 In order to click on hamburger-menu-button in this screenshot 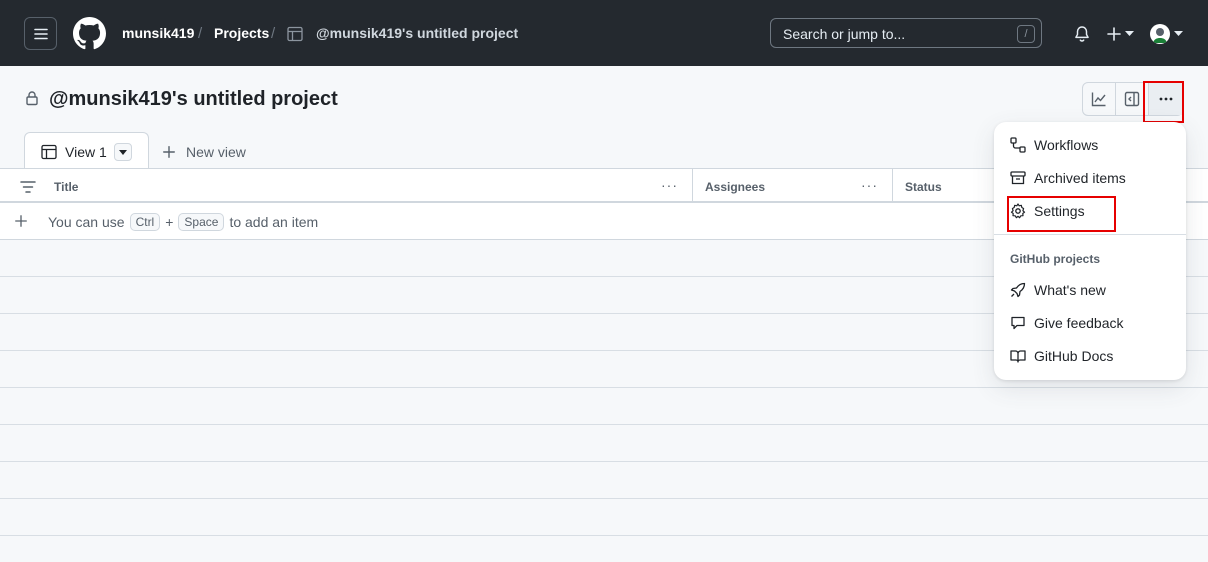, I will do `click(40, 33)`.